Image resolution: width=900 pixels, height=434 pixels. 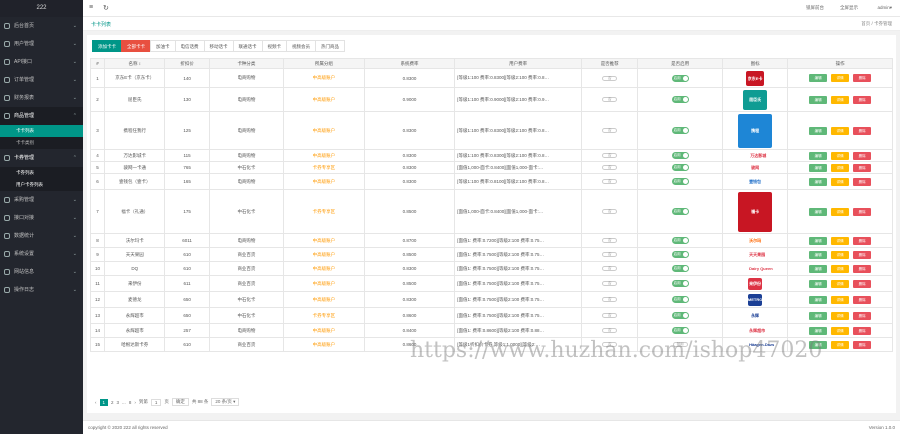 What do you see at coordinates (41, 131) in the screenshot?
I see `submenu-item: 卡卡列表` at bounding box center [41, 131].